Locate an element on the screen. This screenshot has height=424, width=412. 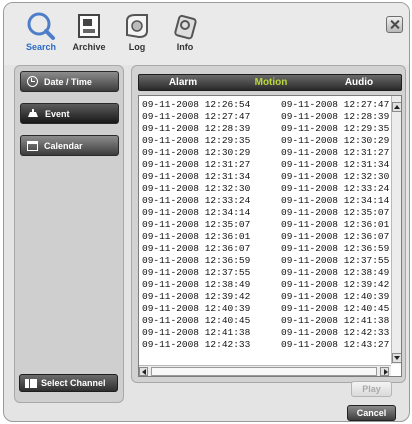
event-start-time: 09-11-2008 12:41:38 is located at coordinates (196, 332).